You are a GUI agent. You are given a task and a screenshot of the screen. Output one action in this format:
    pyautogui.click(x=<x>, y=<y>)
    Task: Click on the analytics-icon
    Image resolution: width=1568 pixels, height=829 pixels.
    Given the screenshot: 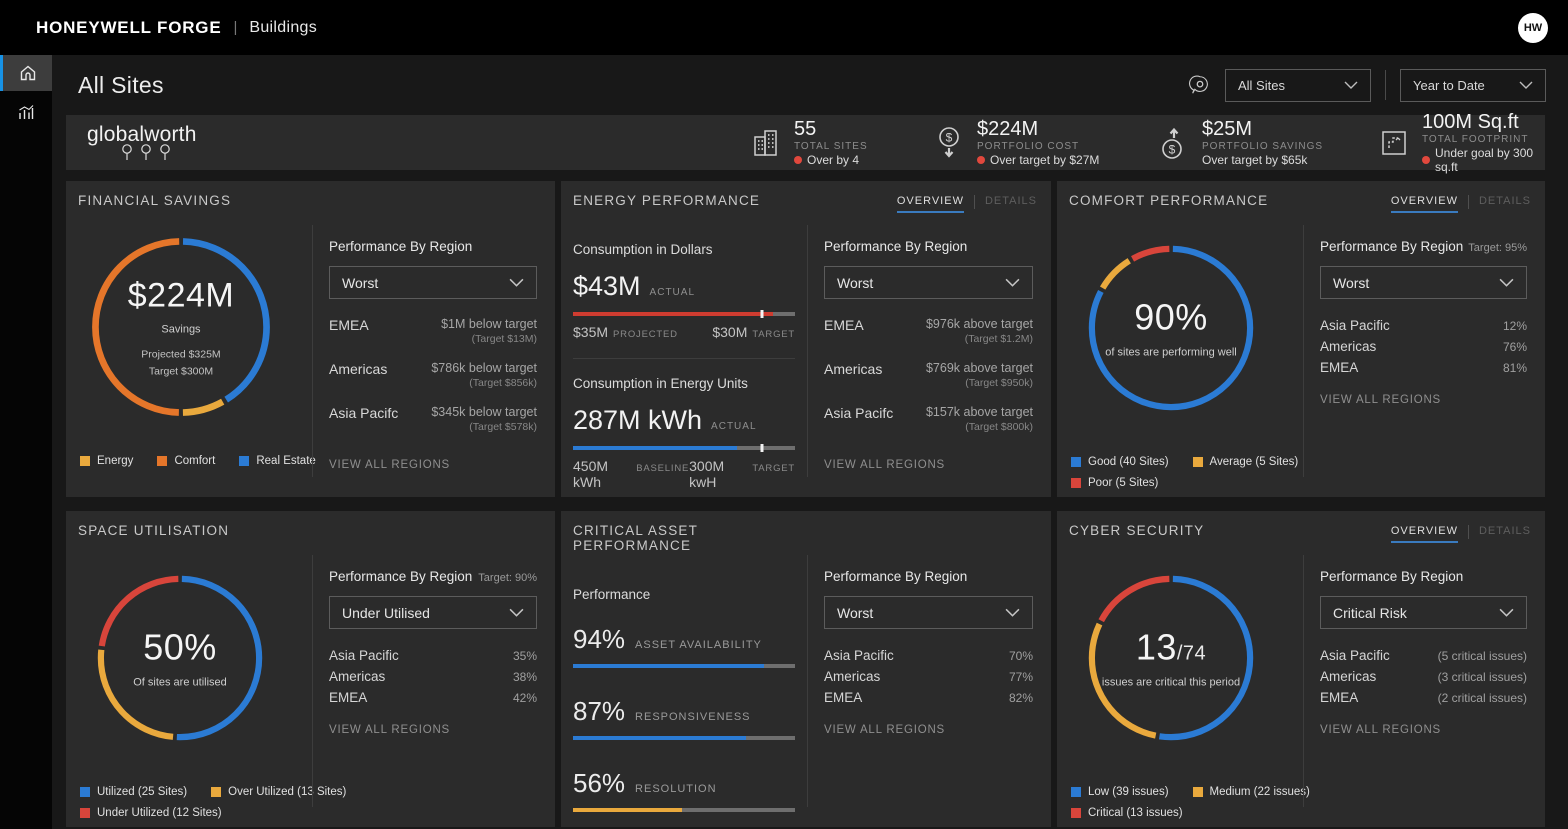 What is the action you would take?
    pyautogui.click(x=26, y=112)
    